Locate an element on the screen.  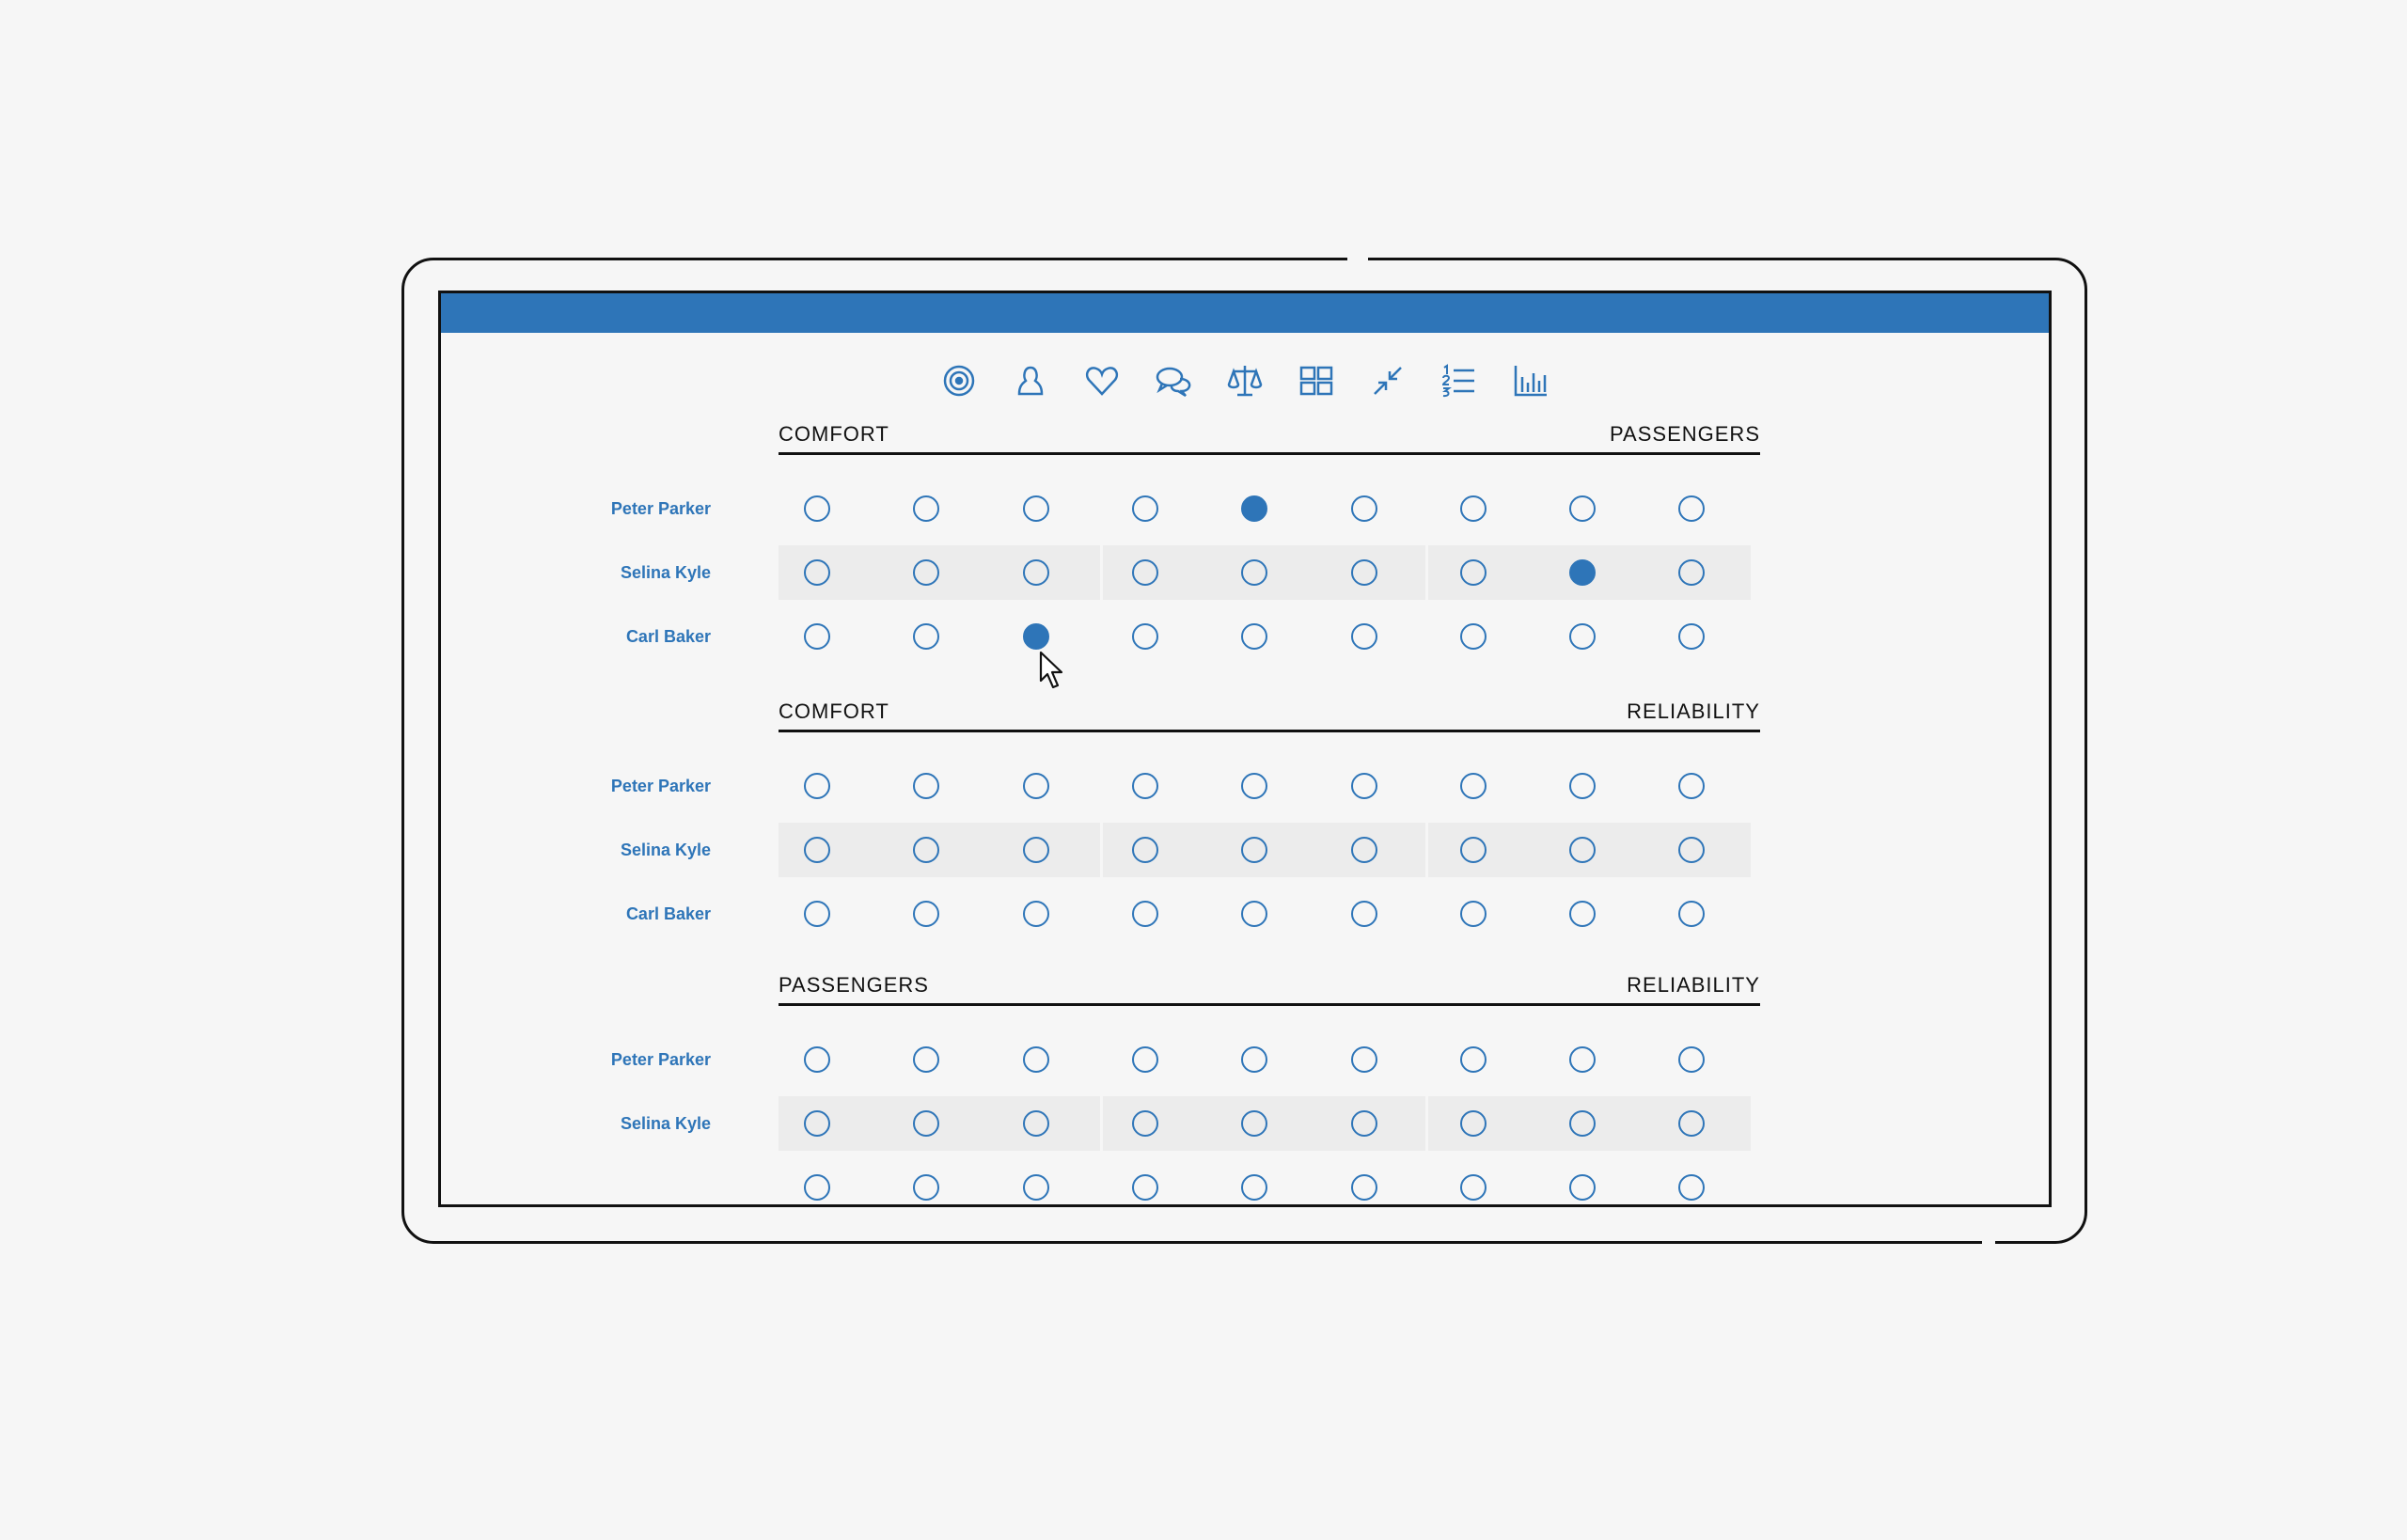
numbered-list-icon is located at coordinates (1459, 380).